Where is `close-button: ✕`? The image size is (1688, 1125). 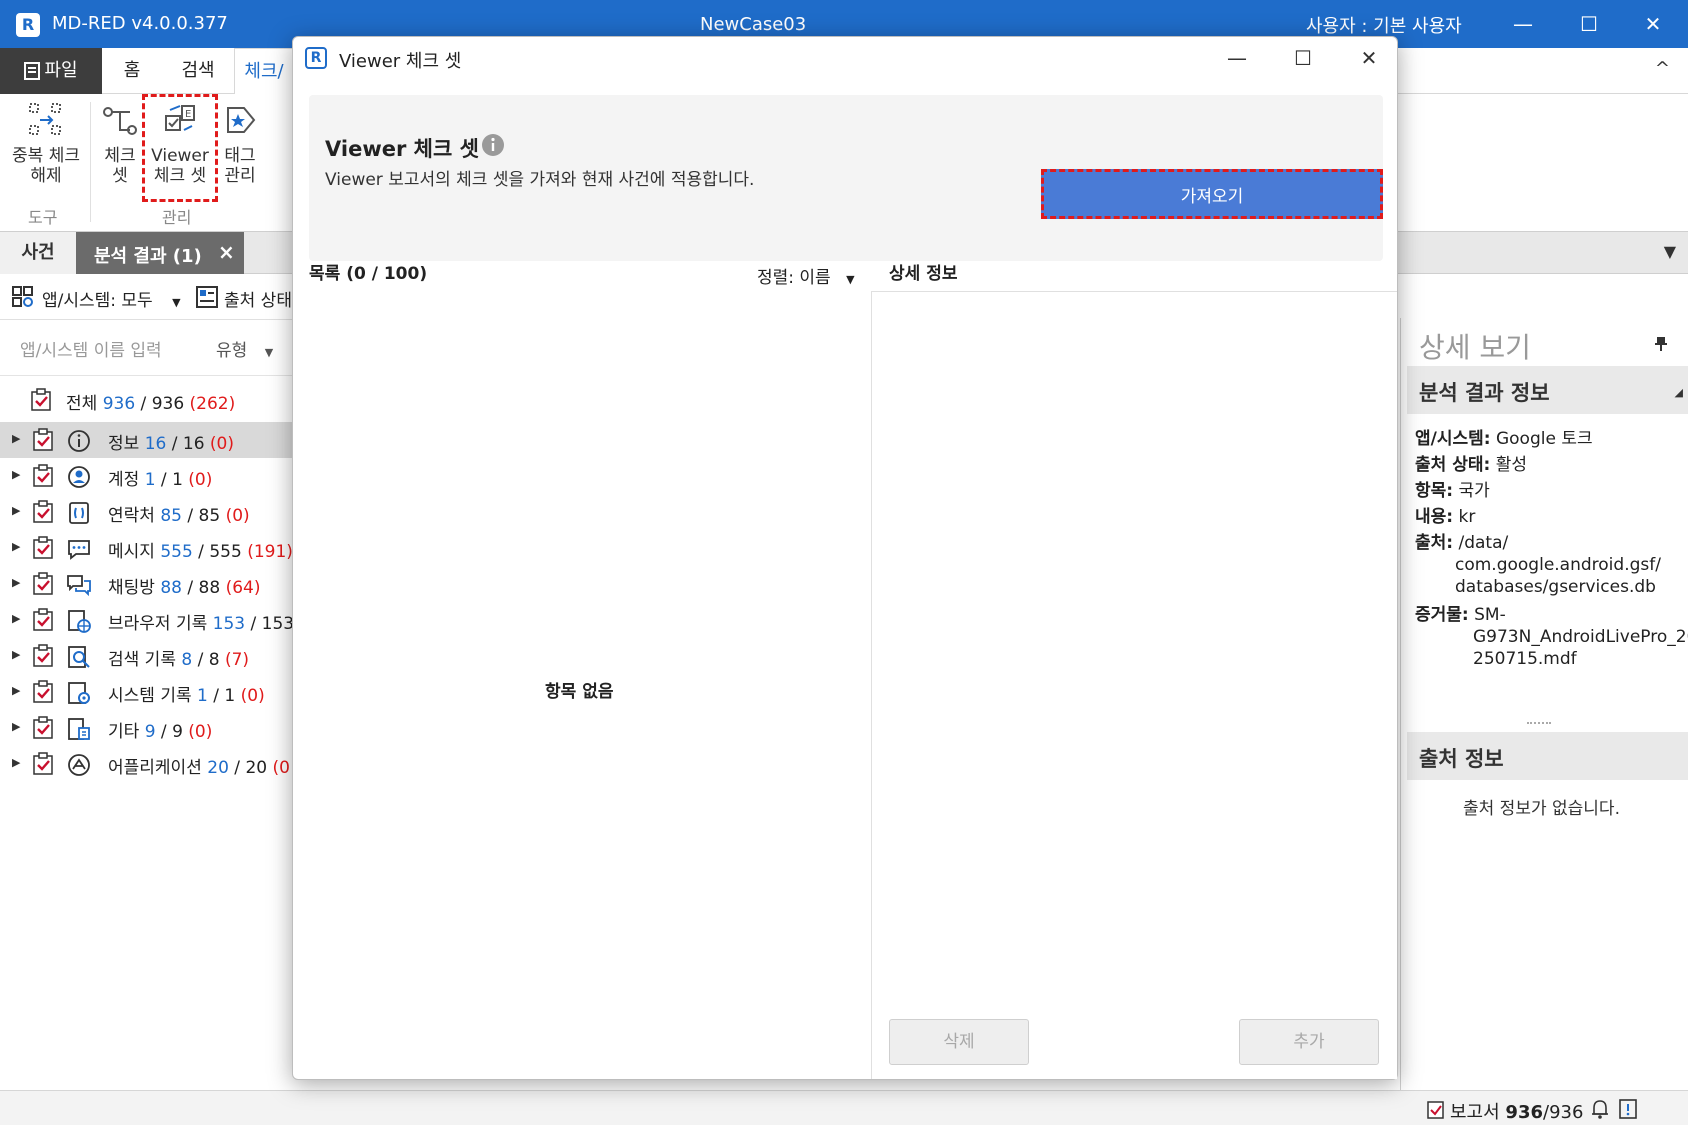 close-button: ✕ is located at coordinates (1653, 25).